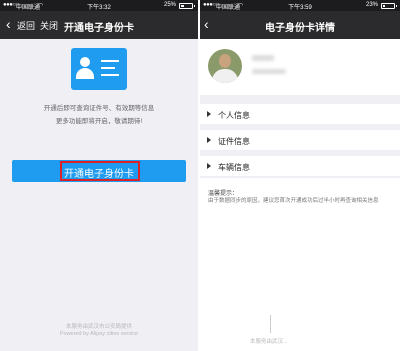 The width and height of the screenshot is (400, 351). What do you see at coordinates (99, 28) in the screenshot?
I see `page-title: 开通电子身份卡` at bounding box center [99, 28].